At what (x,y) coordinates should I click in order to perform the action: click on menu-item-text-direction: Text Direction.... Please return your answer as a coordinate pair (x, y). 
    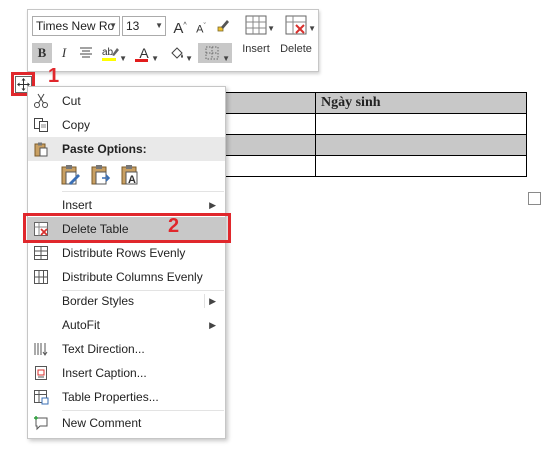
    Looking at the image, I should click on (126, 349).